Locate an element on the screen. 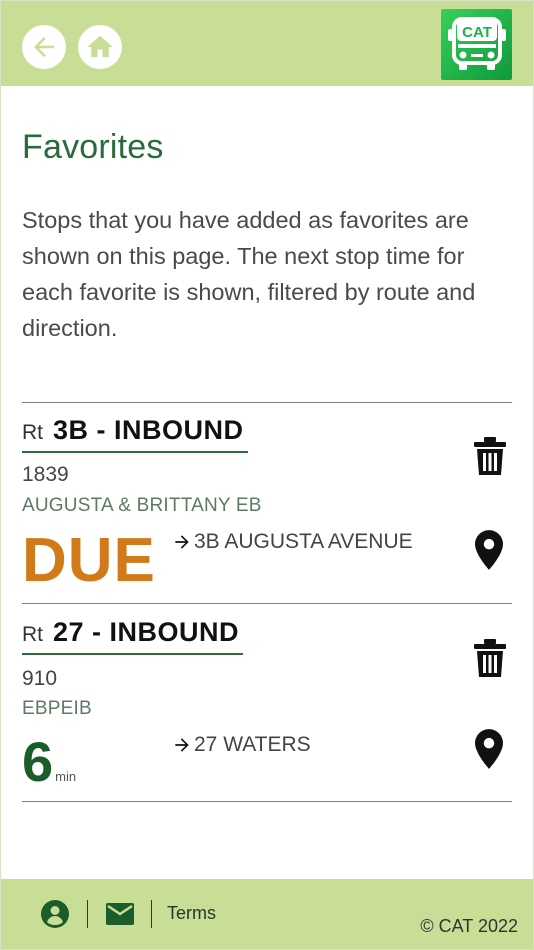  contact-button is located at coordinates (120, 914).